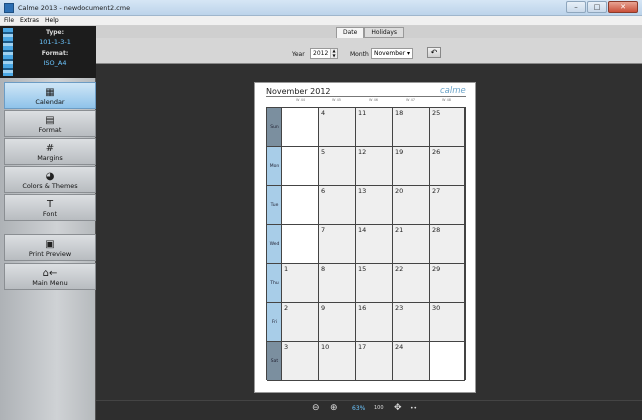  What do you see at coordinates (384, 32) in the screenshot?
I see `tab-holidays: Holidays` at bounding box center [384, 32].